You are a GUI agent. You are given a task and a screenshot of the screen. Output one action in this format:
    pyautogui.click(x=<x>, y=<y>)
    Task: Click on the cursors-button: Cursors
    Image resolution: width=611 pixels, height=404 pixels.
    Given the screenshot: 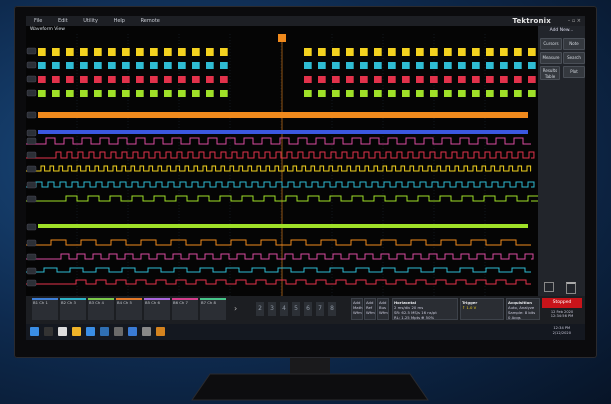 What is the action you would take?
    pyautogui.click(x=551, y=44)
    